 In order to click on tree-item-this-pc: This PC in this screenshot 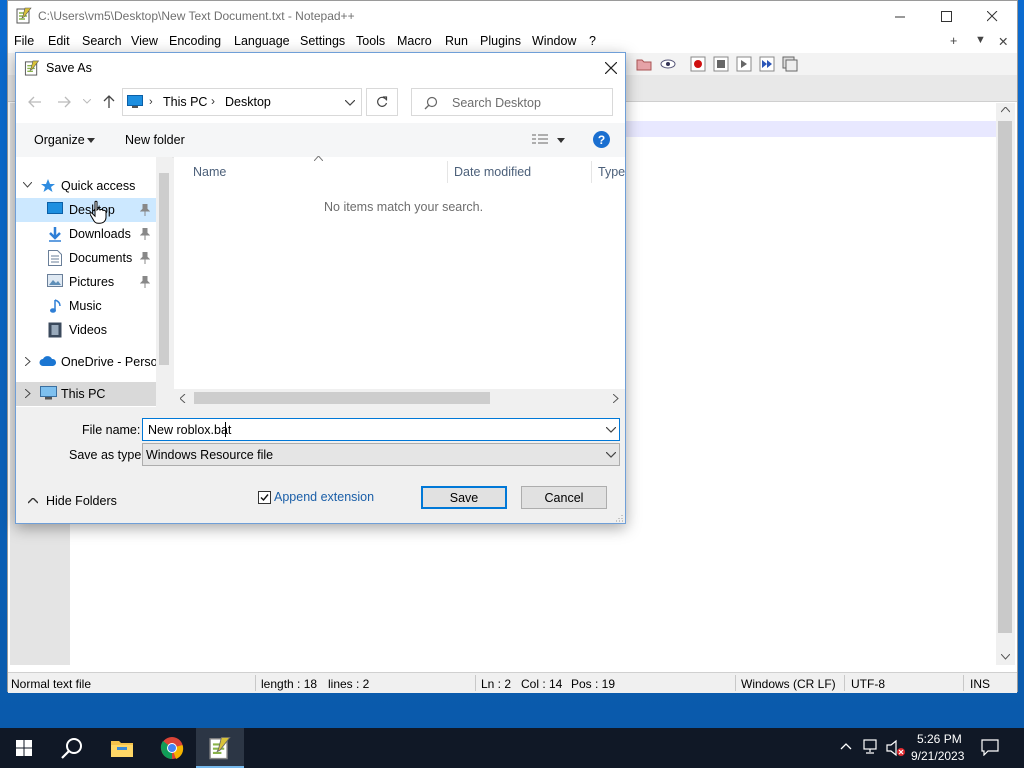, I will do `click(86, 394)`.